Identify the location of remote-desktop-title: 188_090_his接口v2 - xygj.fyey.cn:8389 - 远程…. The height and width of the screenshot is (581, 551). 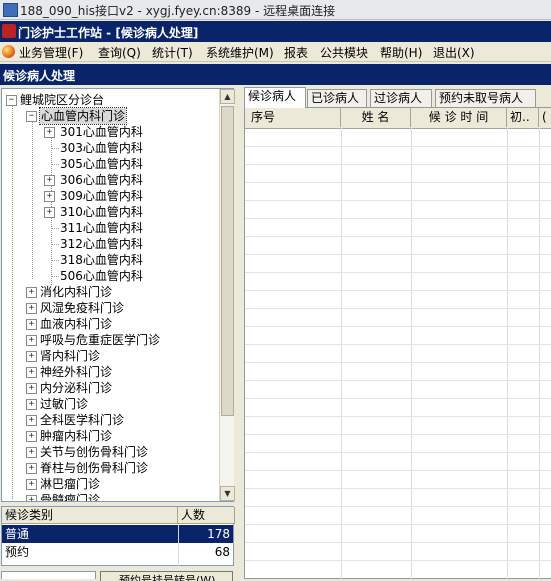
(178, 11).